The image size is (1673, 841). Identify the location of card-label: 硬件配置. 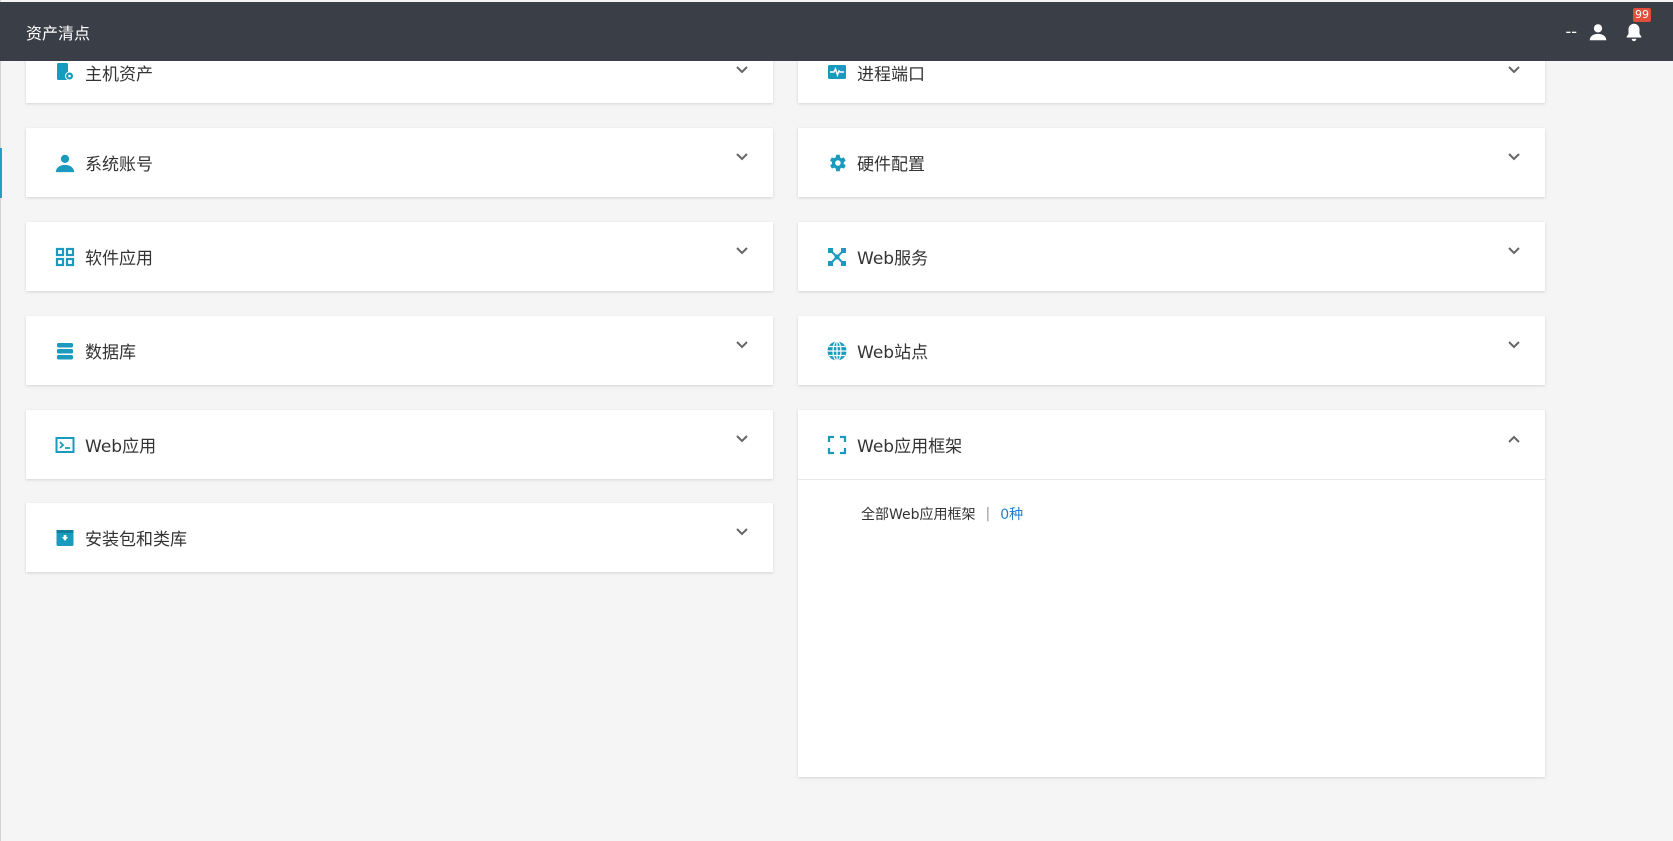
(891, 165).